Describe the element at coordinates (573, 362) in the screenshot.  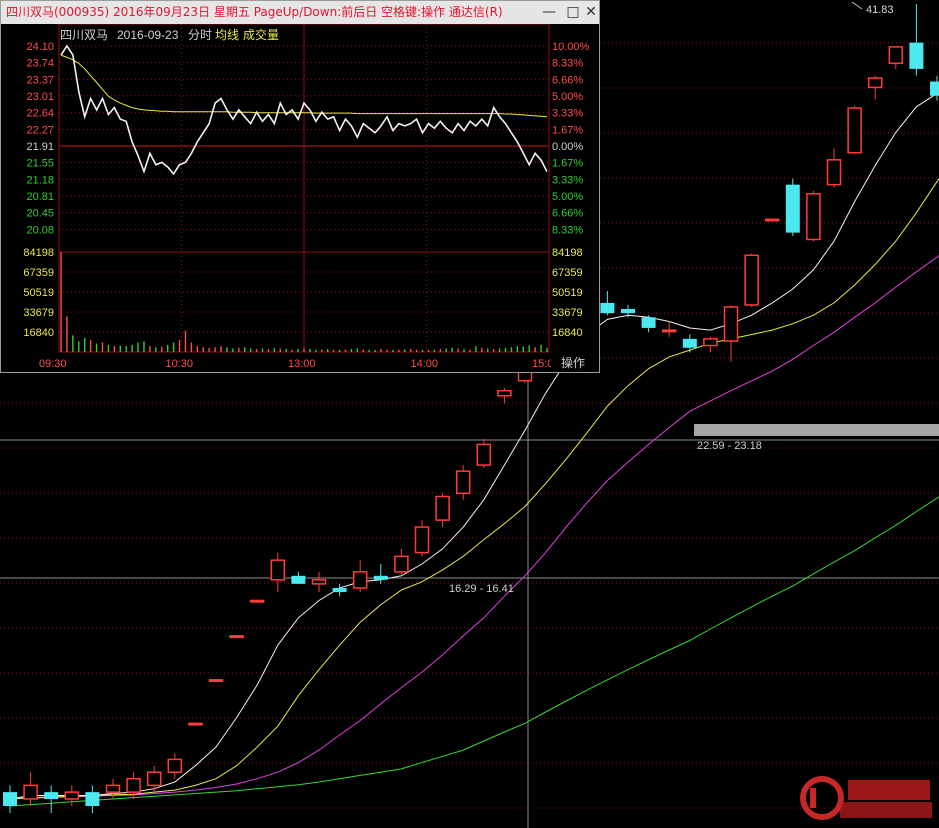
I see `operate-label: 操作` at that location.